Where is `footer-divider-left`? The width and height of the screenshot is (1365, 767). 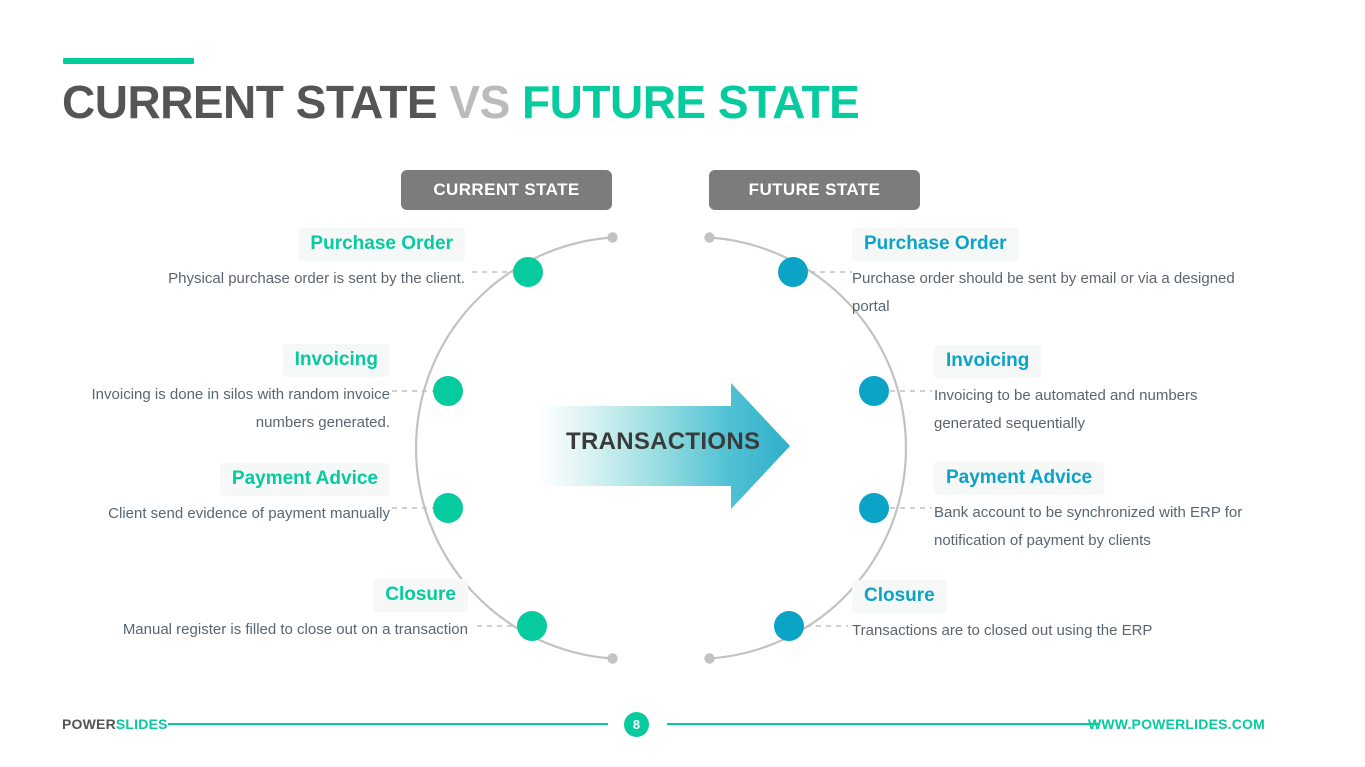
footer-divider-left is located at coordinates (388, 724).